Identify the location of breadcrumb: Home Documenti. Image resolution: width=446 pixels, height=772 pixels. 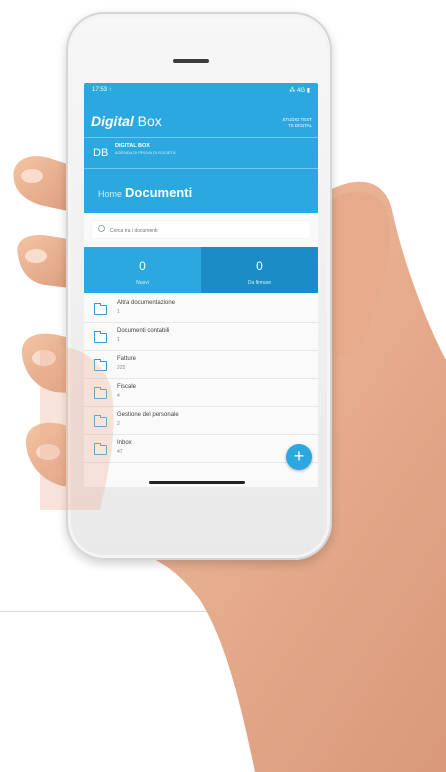
(145, 193).